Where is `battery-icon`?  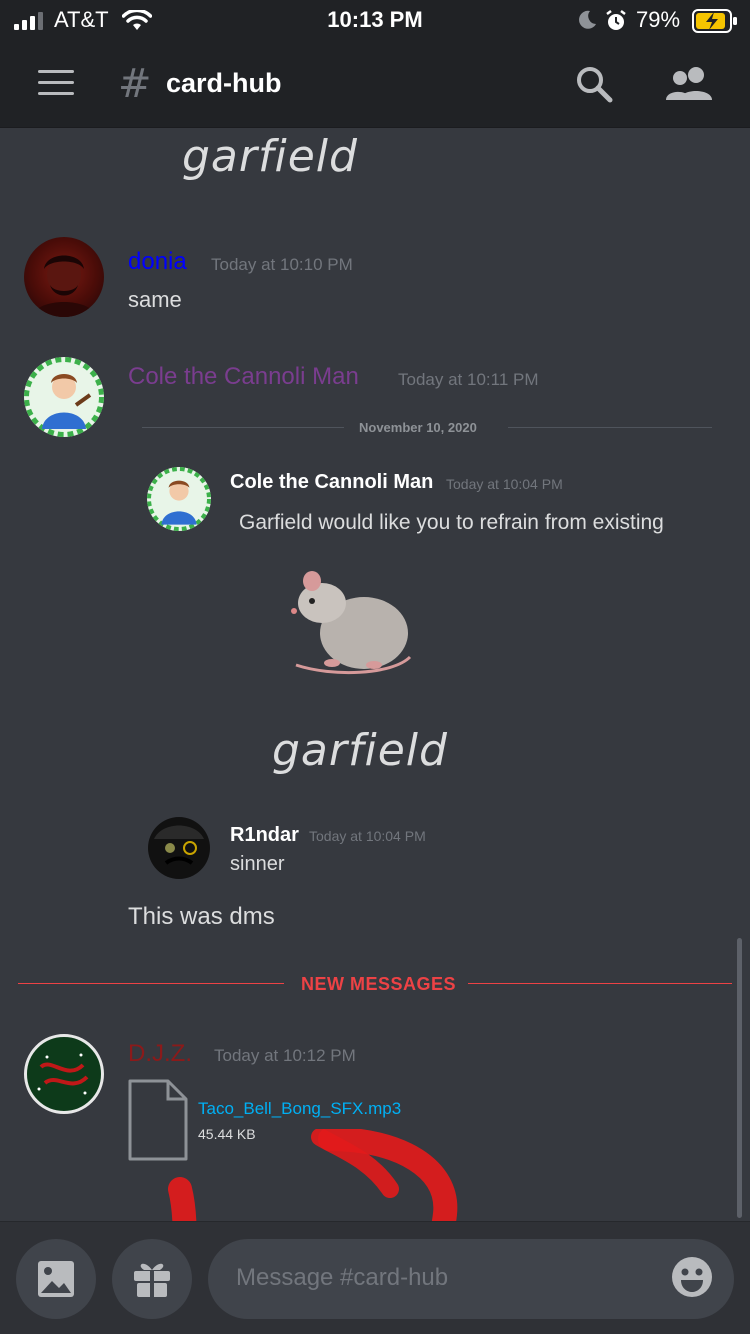
battery-icon is located at coordinates (714, 21).